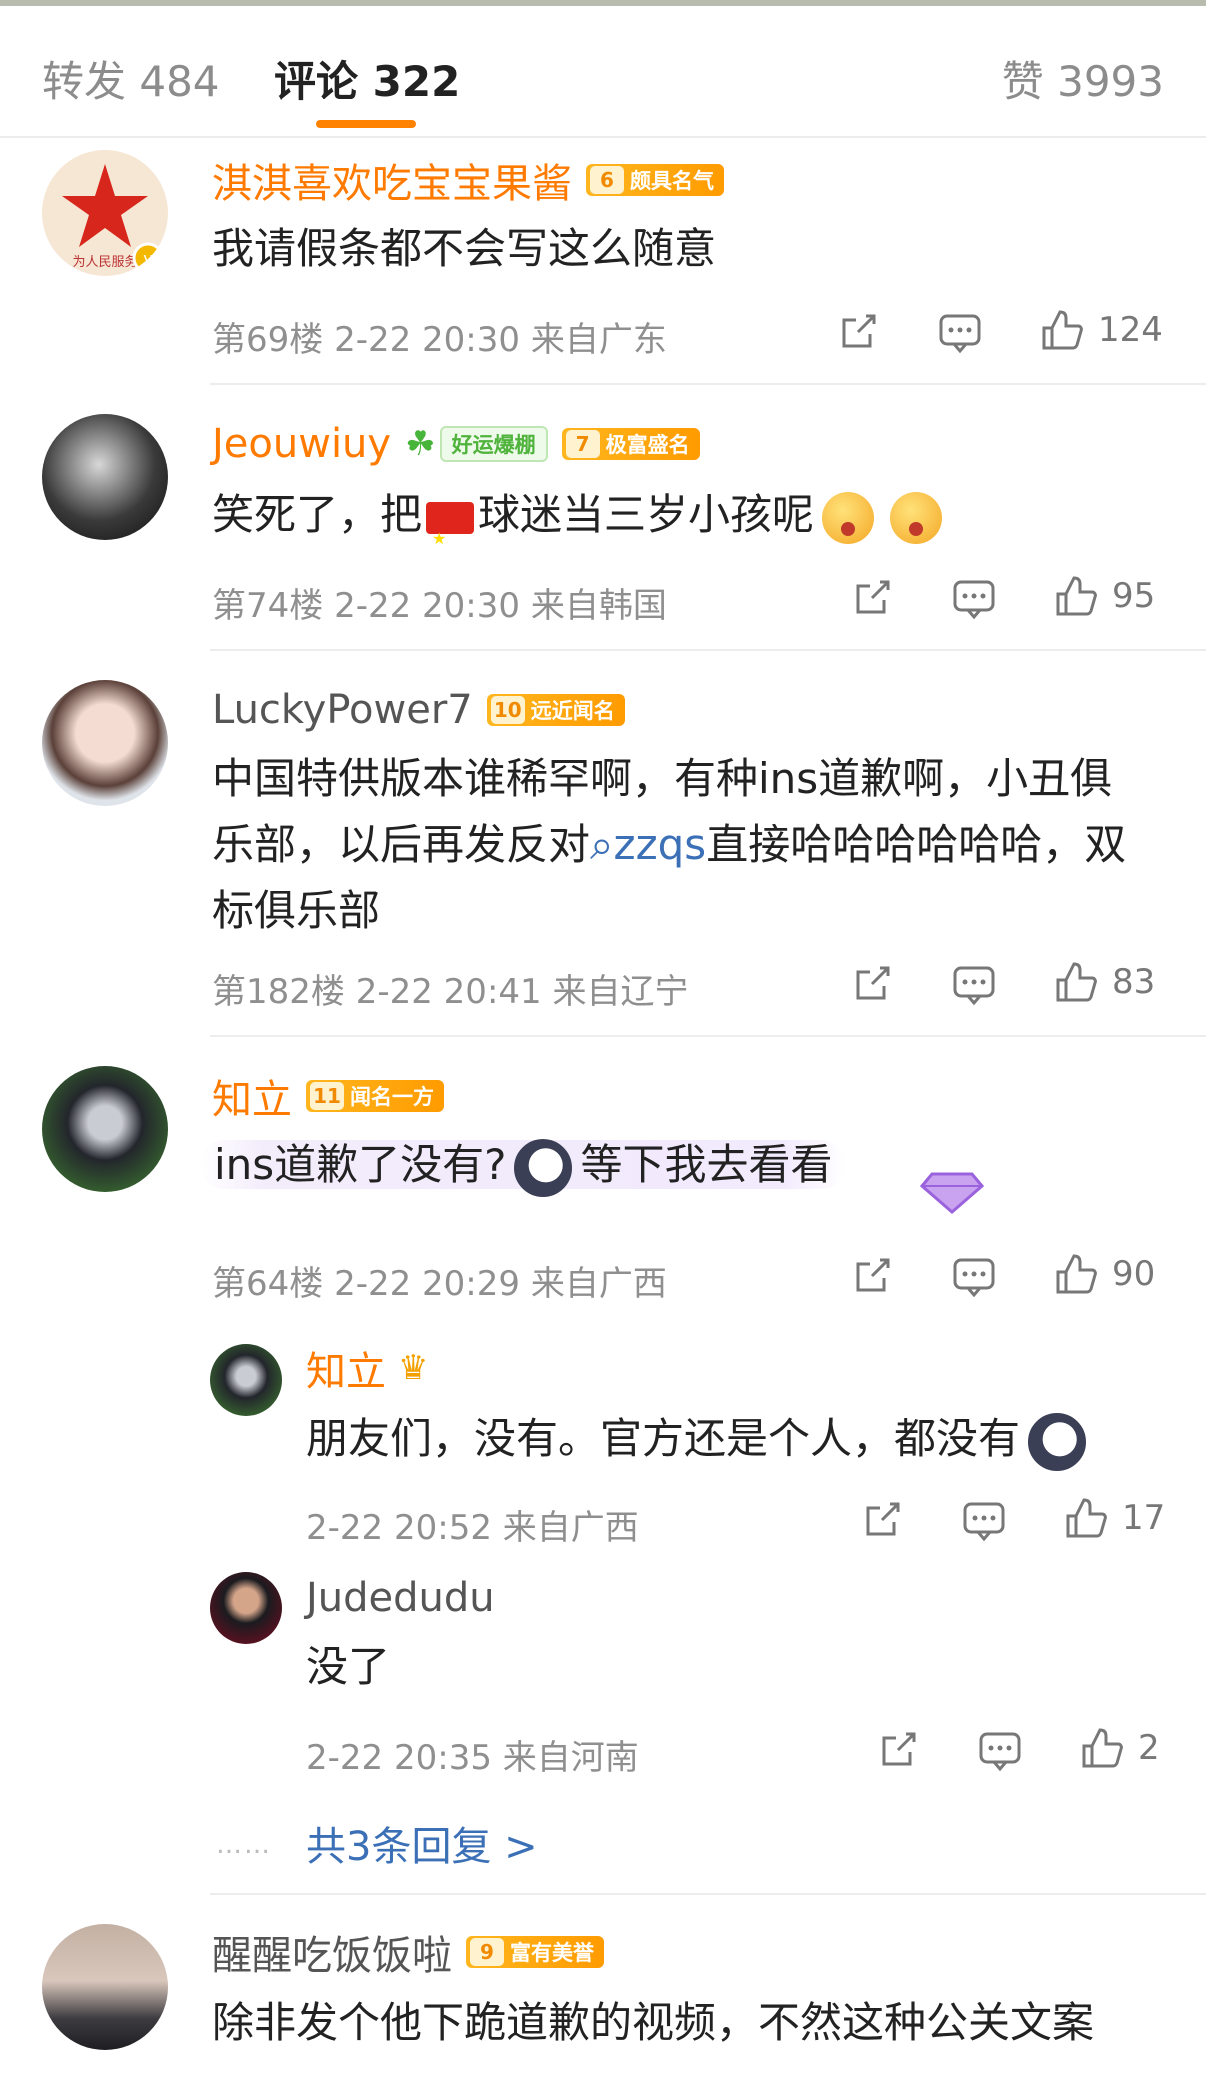 The width and height of the screenshot is (1206, 2073). What do you see at coordinates (439, 606) in the screenshot?
I see `comment-meta: 第74楼 2-22 20:30 来自韩国` at bounding box center [439, 606].